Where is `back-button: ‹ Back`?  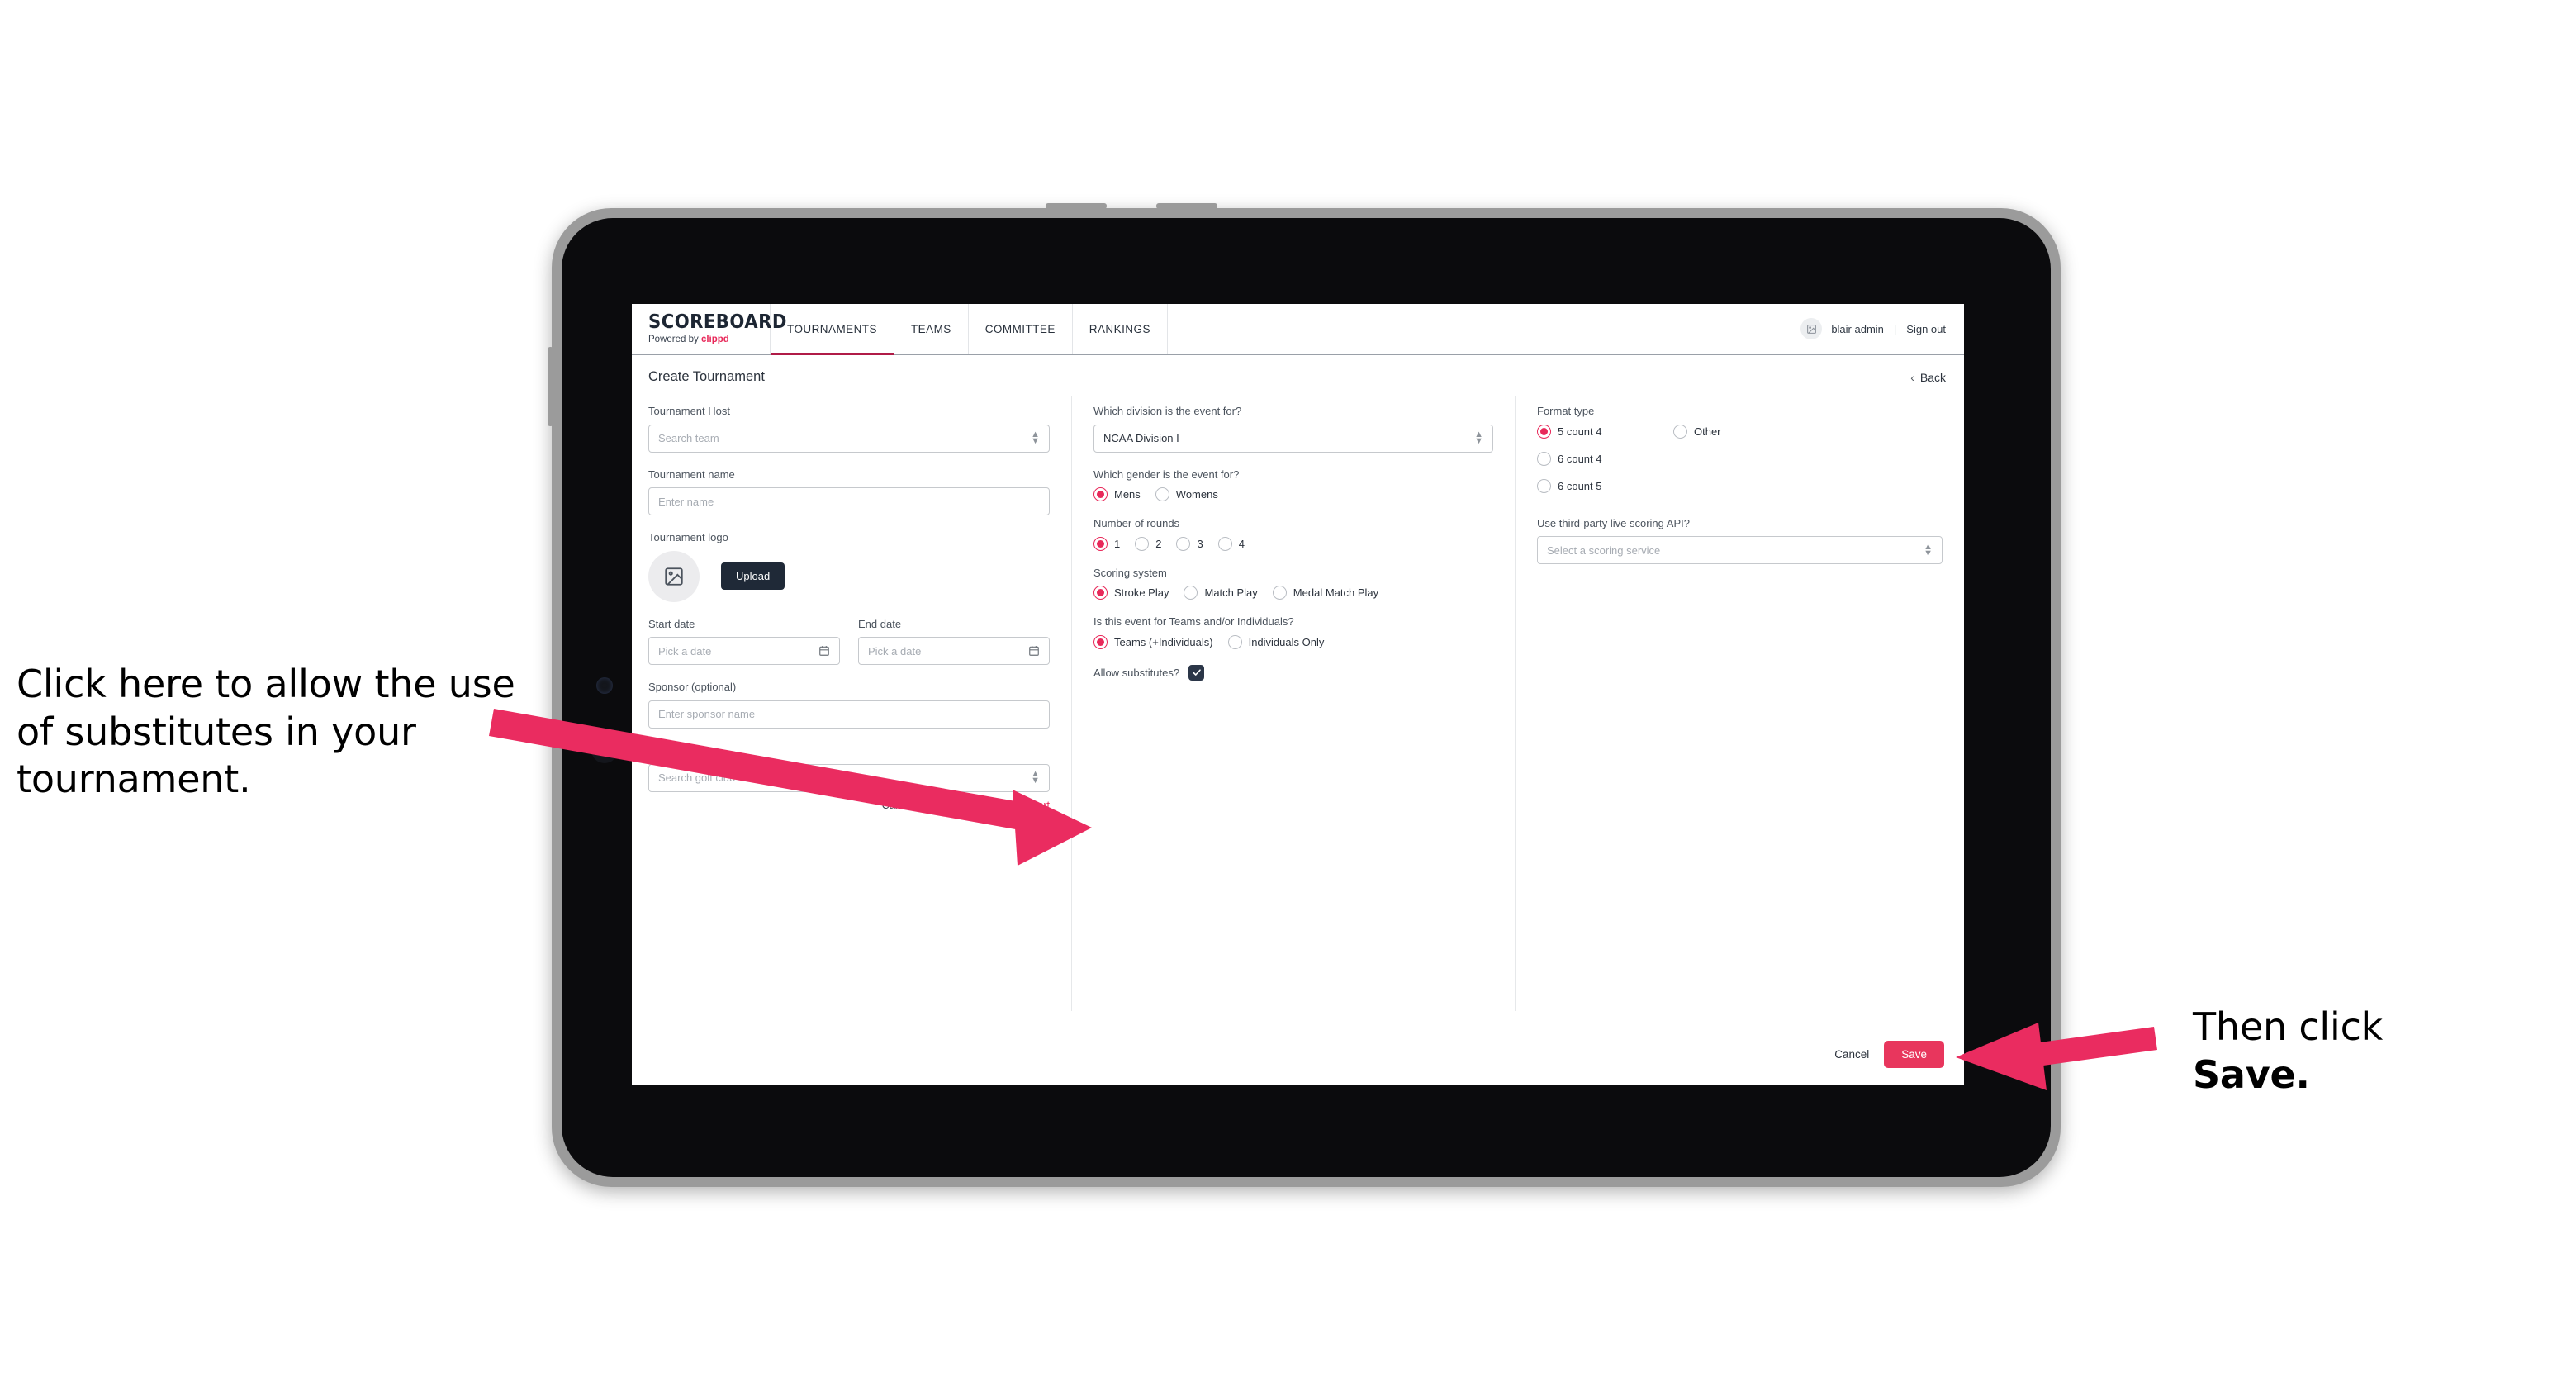
back-button: ‹ Back is located at coordinates (1928, 377).